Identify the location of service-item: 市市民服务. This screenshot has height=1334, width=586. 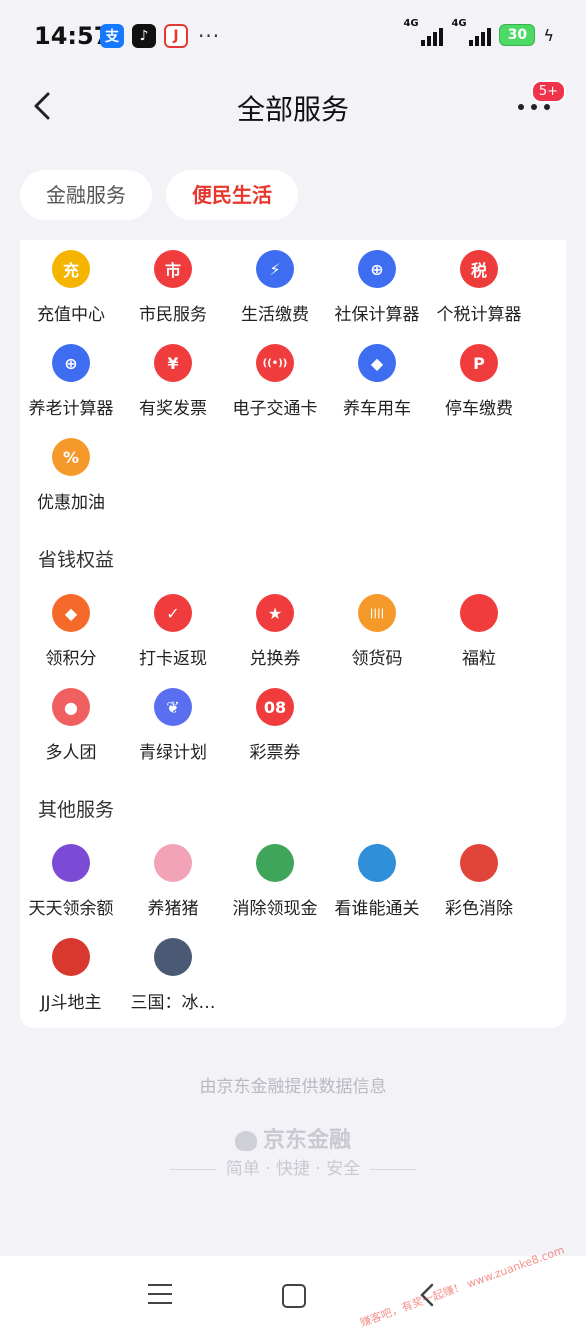
(173, 287).